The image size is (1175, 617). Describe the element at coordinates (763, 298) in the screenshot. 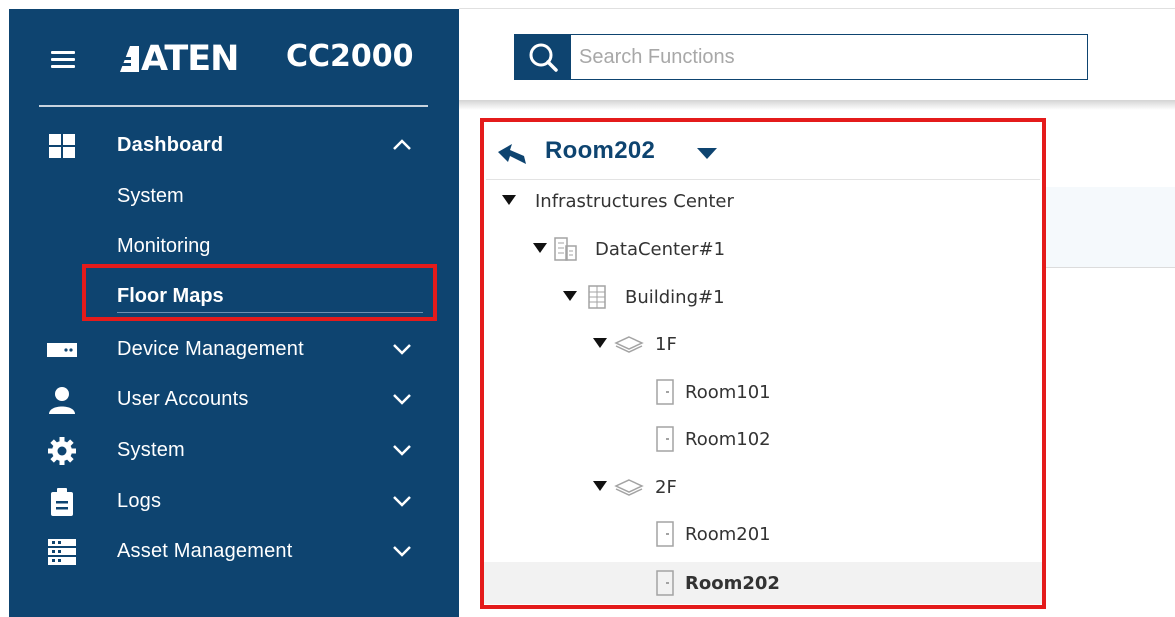

I see `tree-node-building: Building#1` at that location.